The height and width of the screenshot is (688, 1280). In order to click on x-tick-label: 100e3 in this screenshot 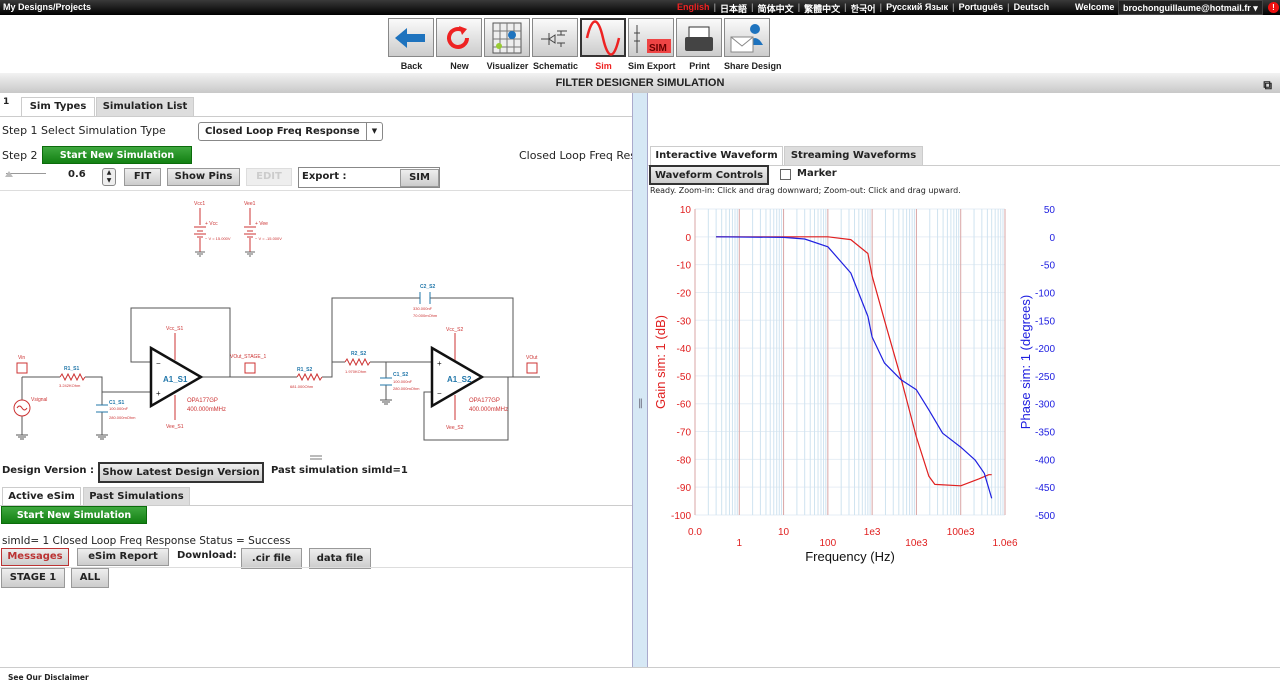, I will do `click(961, 532)`.